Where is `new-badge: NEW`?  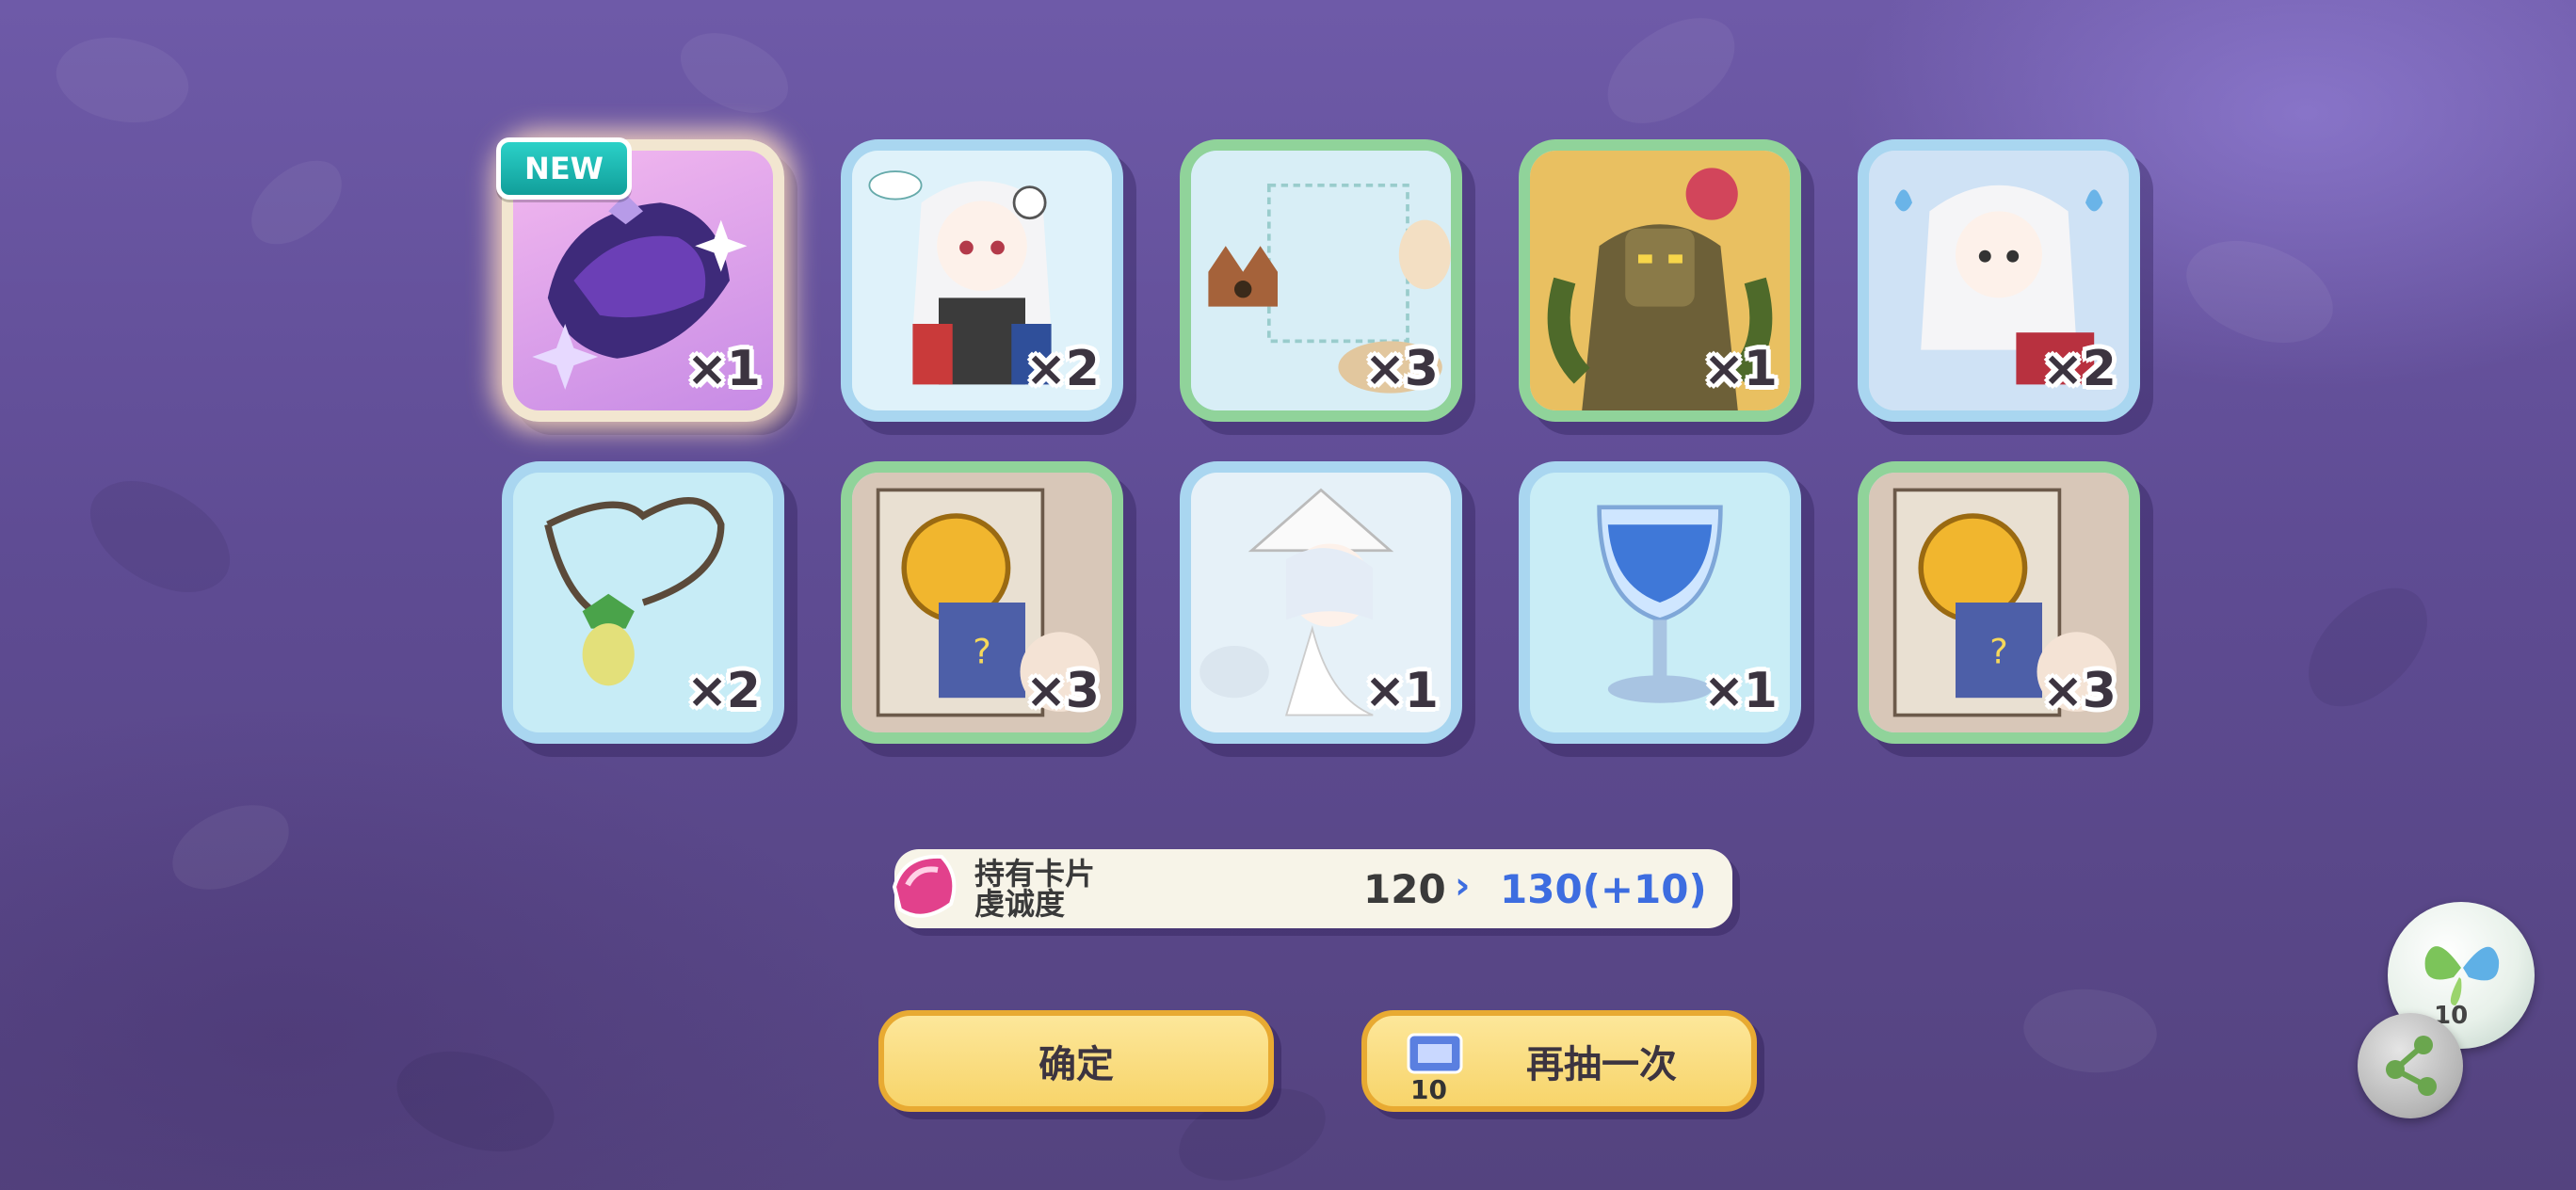 new-badge: NEW is located at coordinates (564, 168).